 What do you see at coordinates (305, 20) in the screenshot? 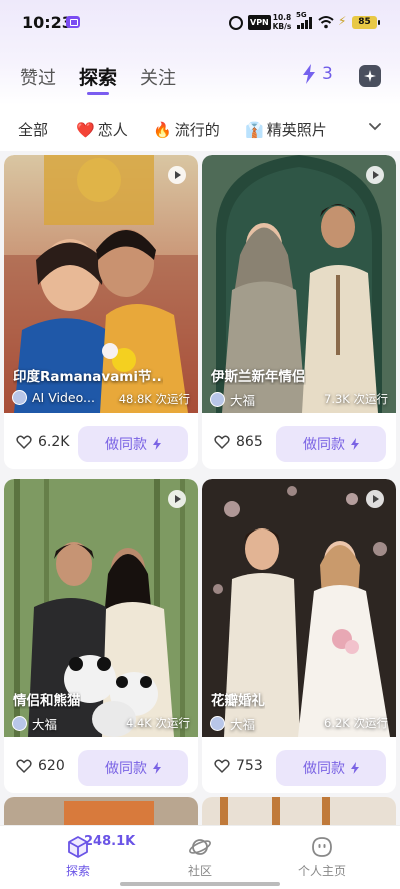
I see `signal-icon: 5G` at bounding box center [305, 20].